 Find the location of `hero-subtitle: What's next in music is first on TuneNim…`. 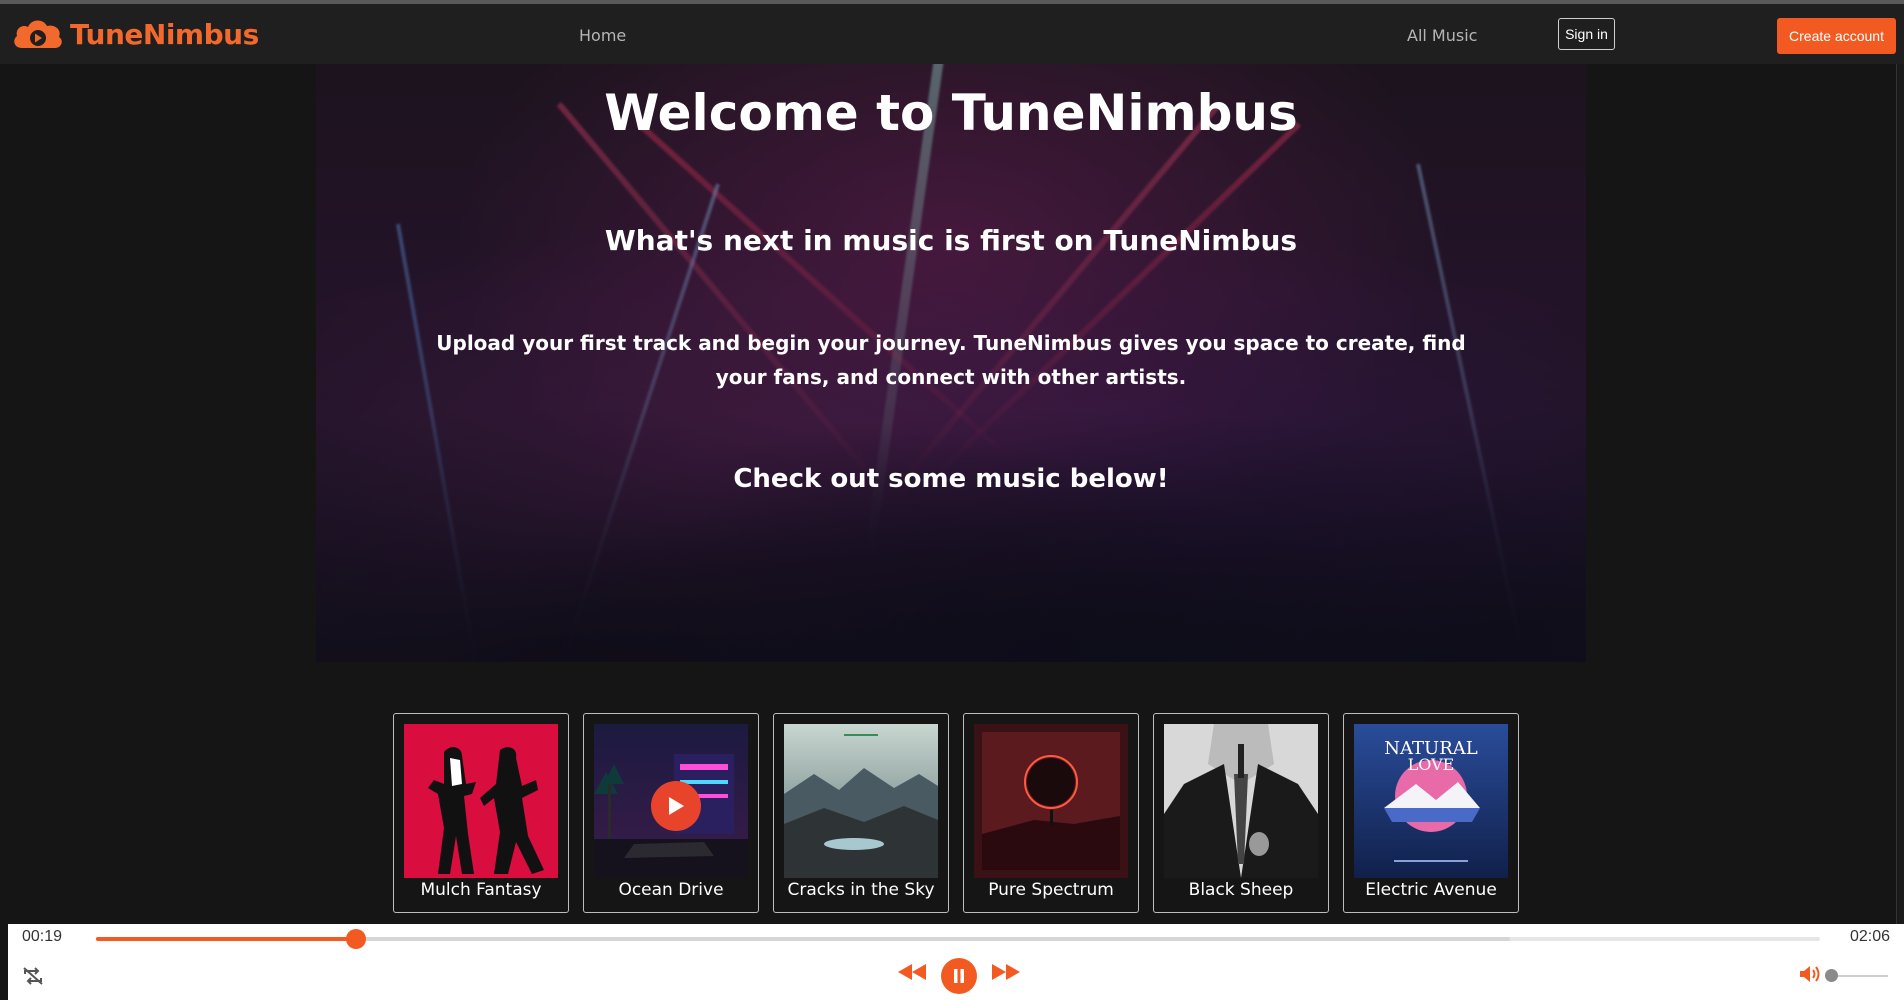

hero-subtitle: What's next in music is first on TuneNim… is located at coordinates (951, 240).